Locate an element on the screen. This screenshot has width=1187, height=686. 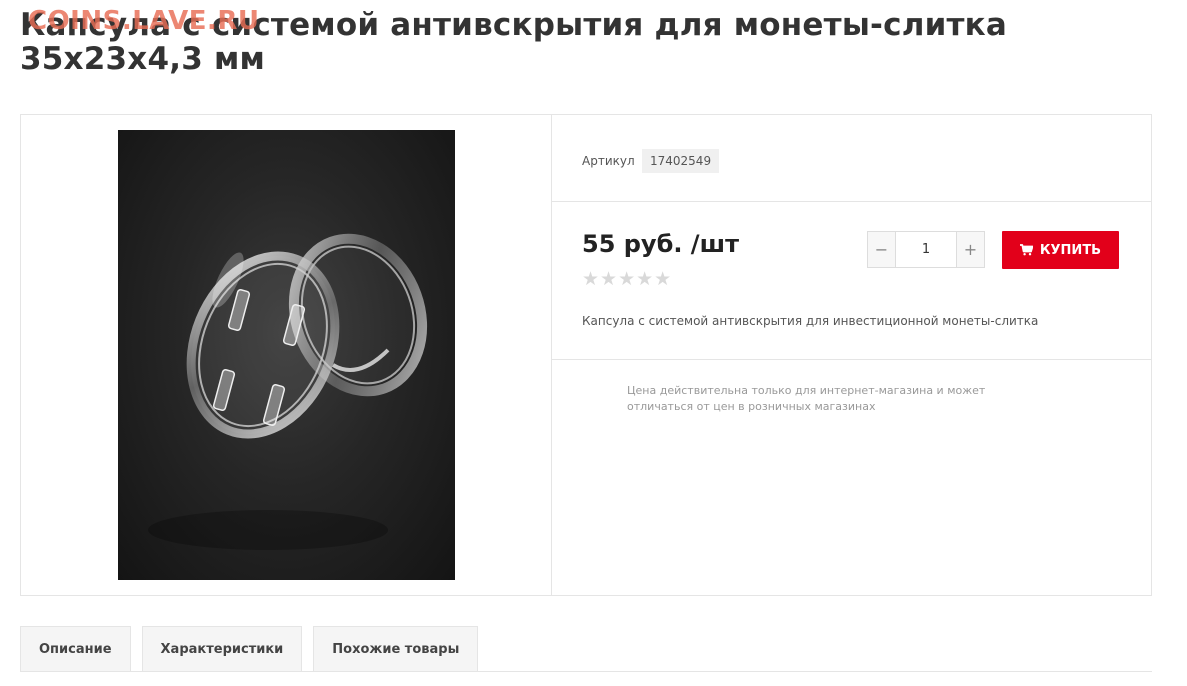
sku-label: Артикул is located at coordinates (608, 161).